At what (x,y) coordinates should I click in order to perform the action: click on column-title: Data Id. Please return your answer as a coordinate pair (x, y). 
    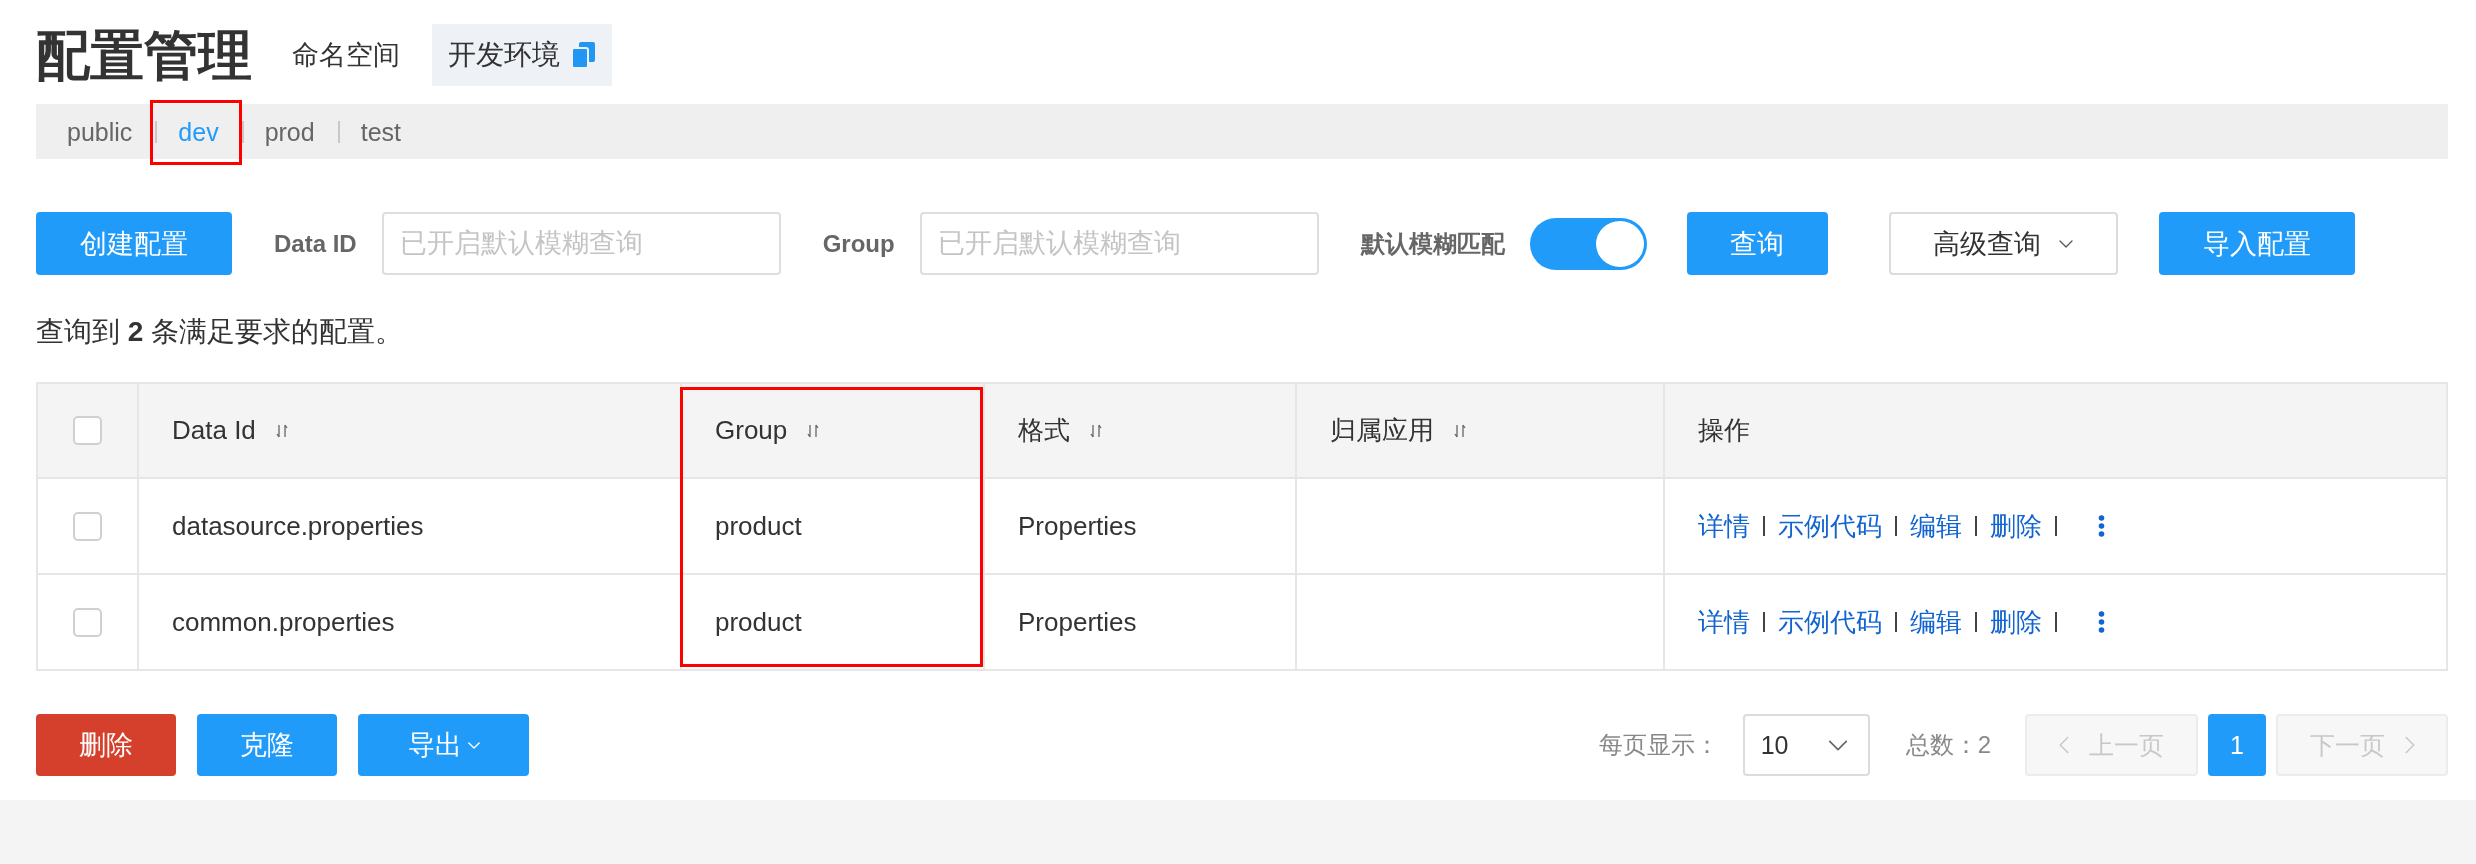
    Looking at the image, I should click on (214, 430).